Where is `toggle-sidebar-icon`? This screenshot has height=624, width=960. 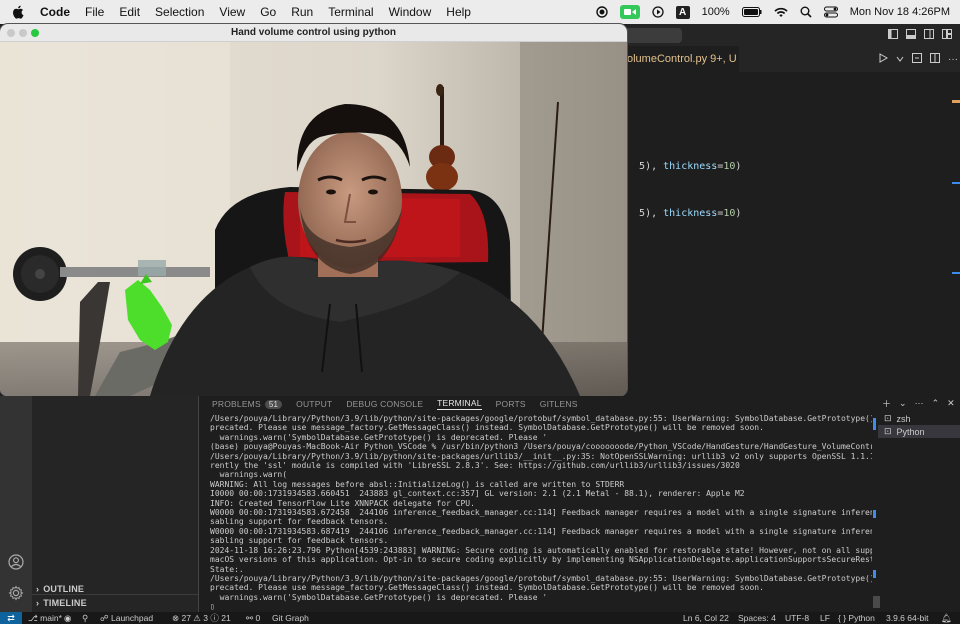 toggle-sidebar-icon is located at coordinates (893, 35).